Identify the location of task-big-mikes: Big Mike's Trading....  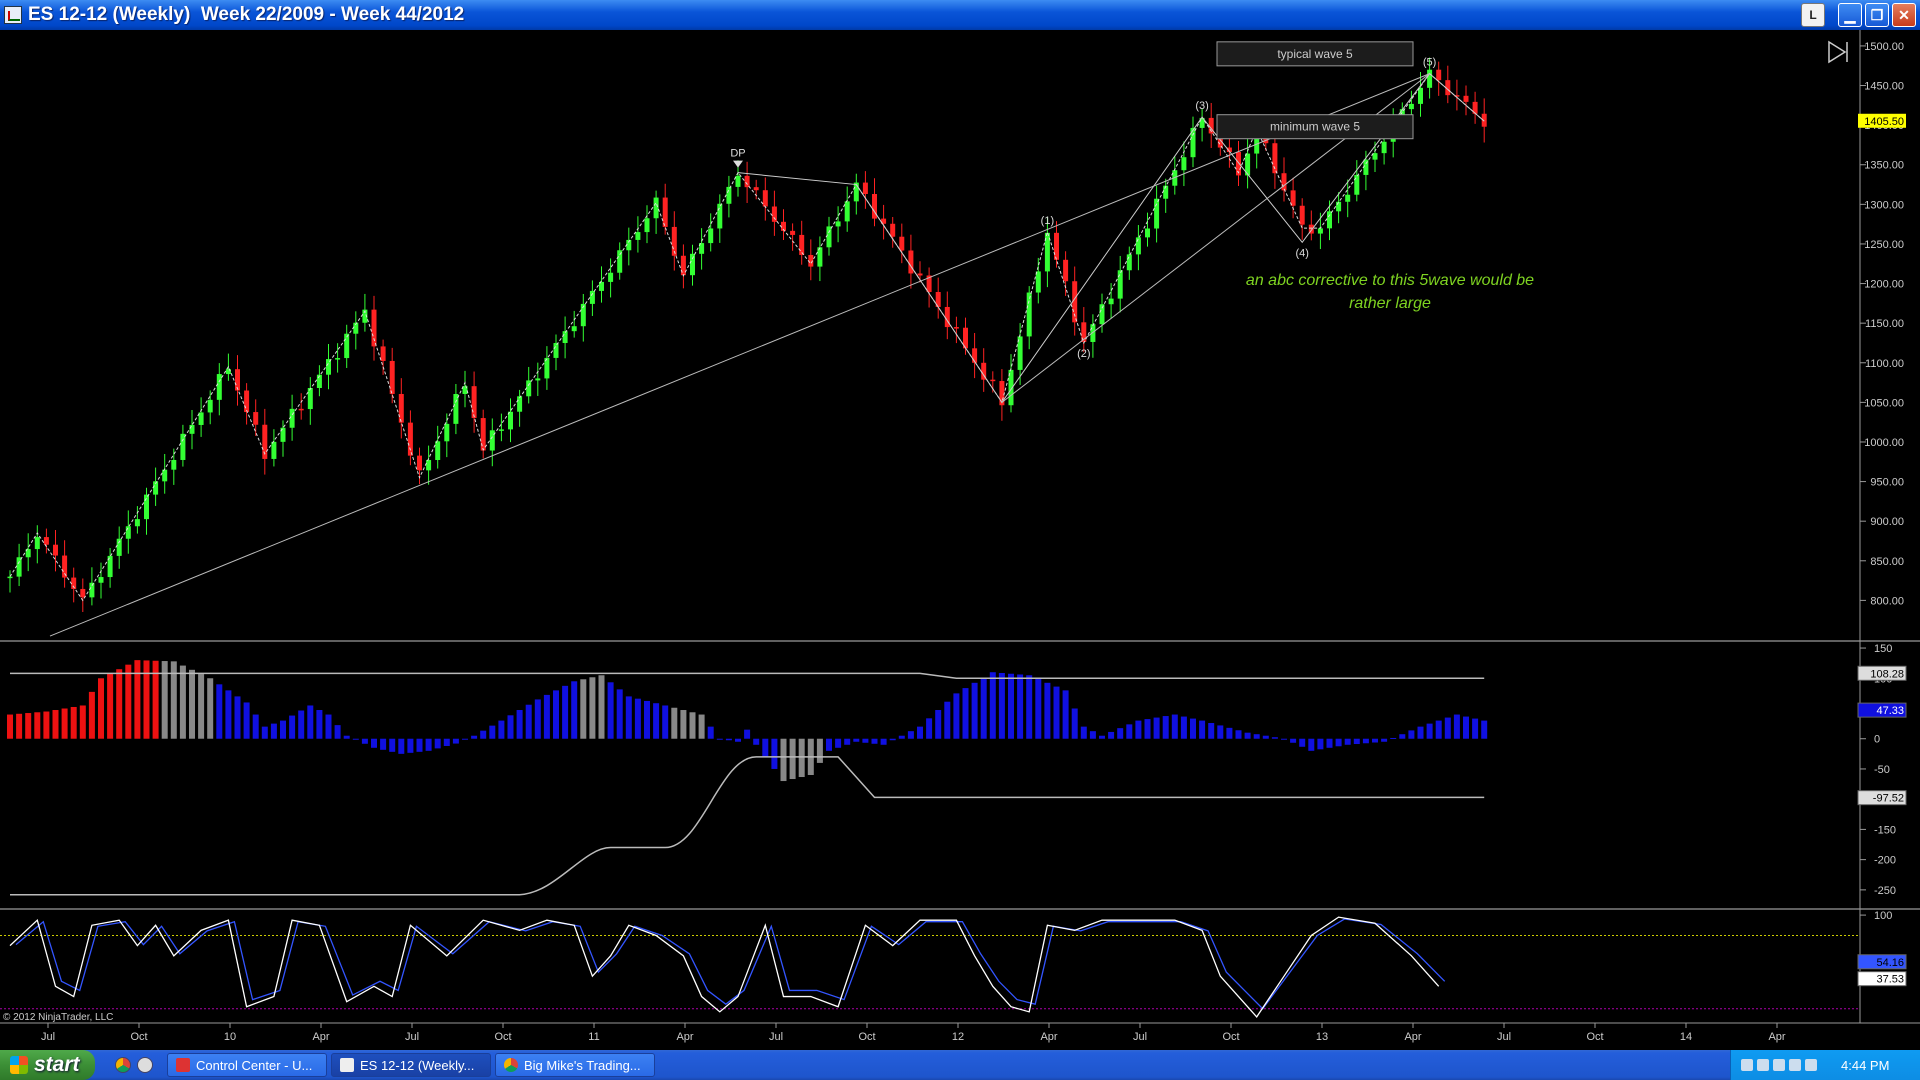
(575, 1065).